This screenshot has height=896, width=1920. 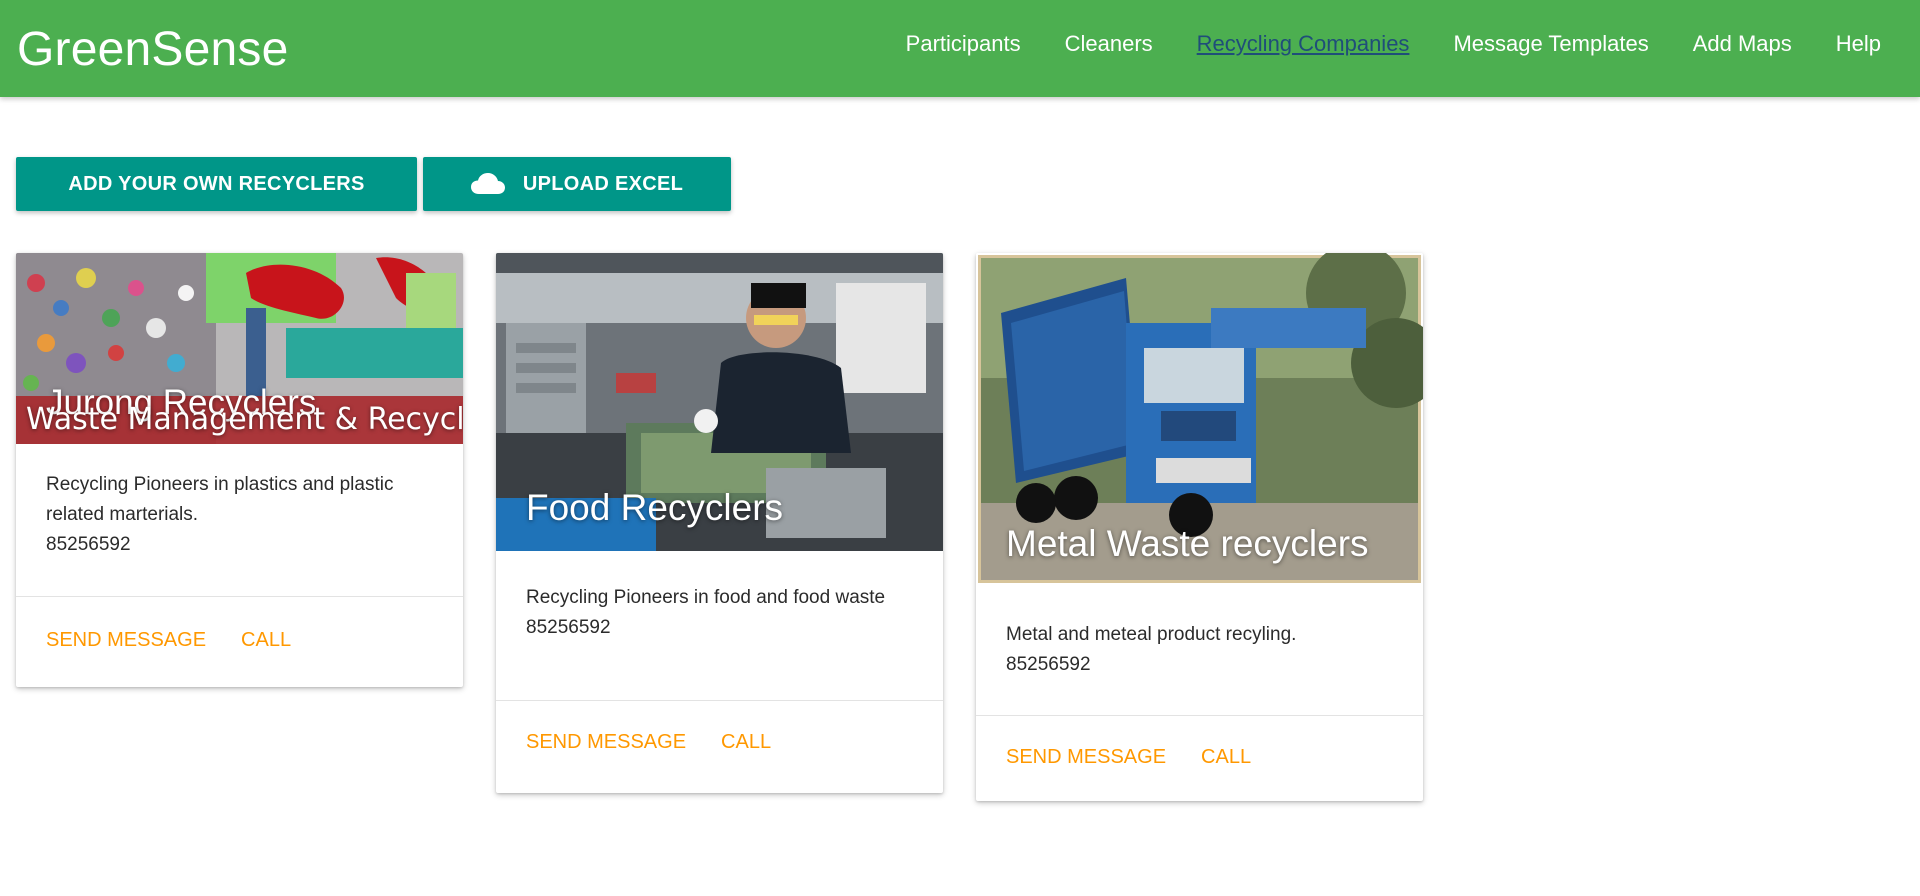 I want to click on nav-link-cleaners: Cleaners, so click(x=1109, y=44).